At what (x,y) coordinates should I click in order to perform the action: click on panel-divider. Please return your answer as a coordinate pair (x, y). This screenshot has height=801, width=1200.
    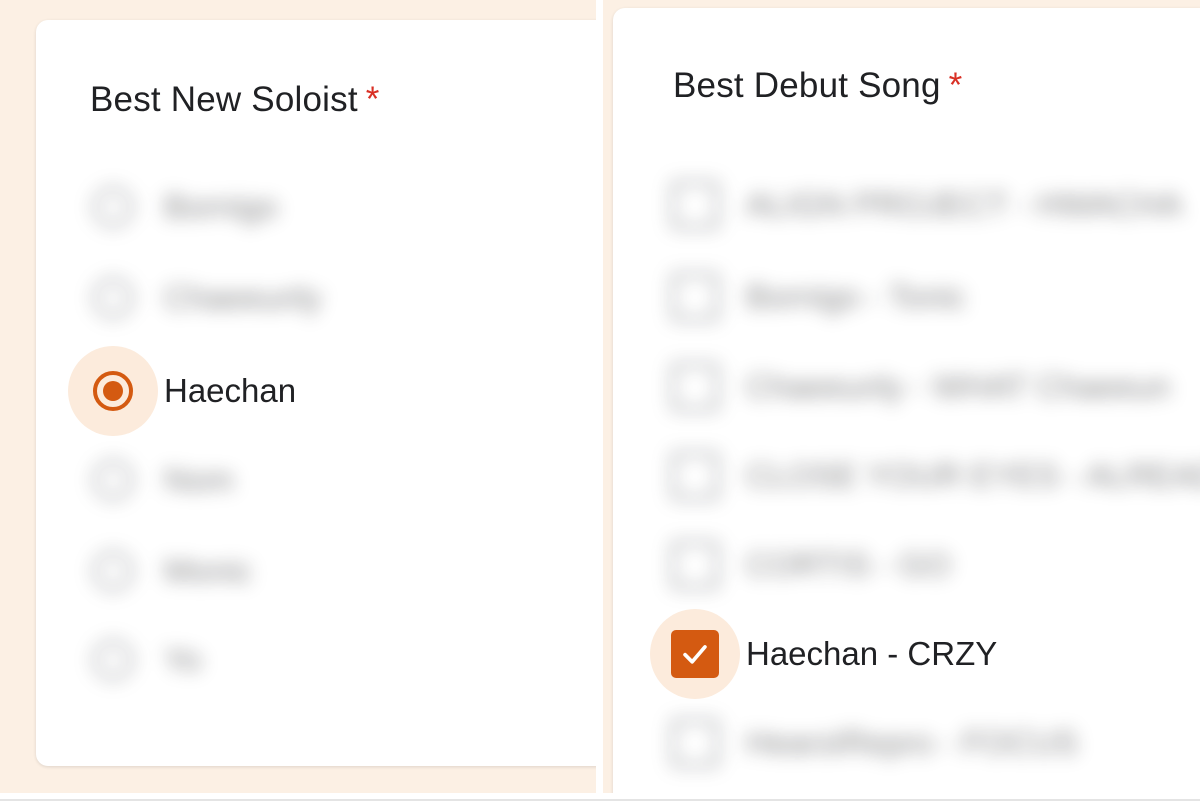
    Looking at the image, I should click on (599, 400).